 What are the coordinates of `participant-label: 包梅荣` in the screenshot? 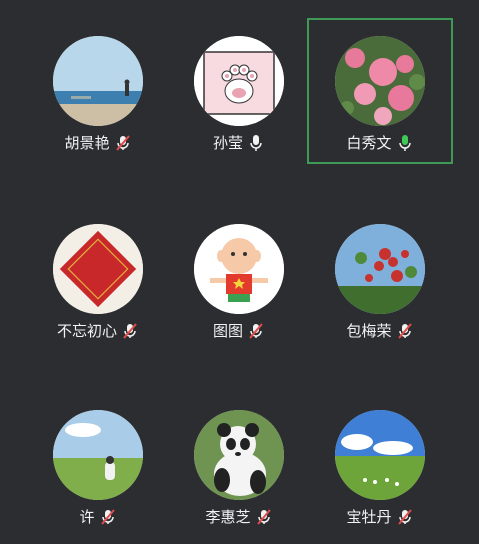 It's located at (380, 331).